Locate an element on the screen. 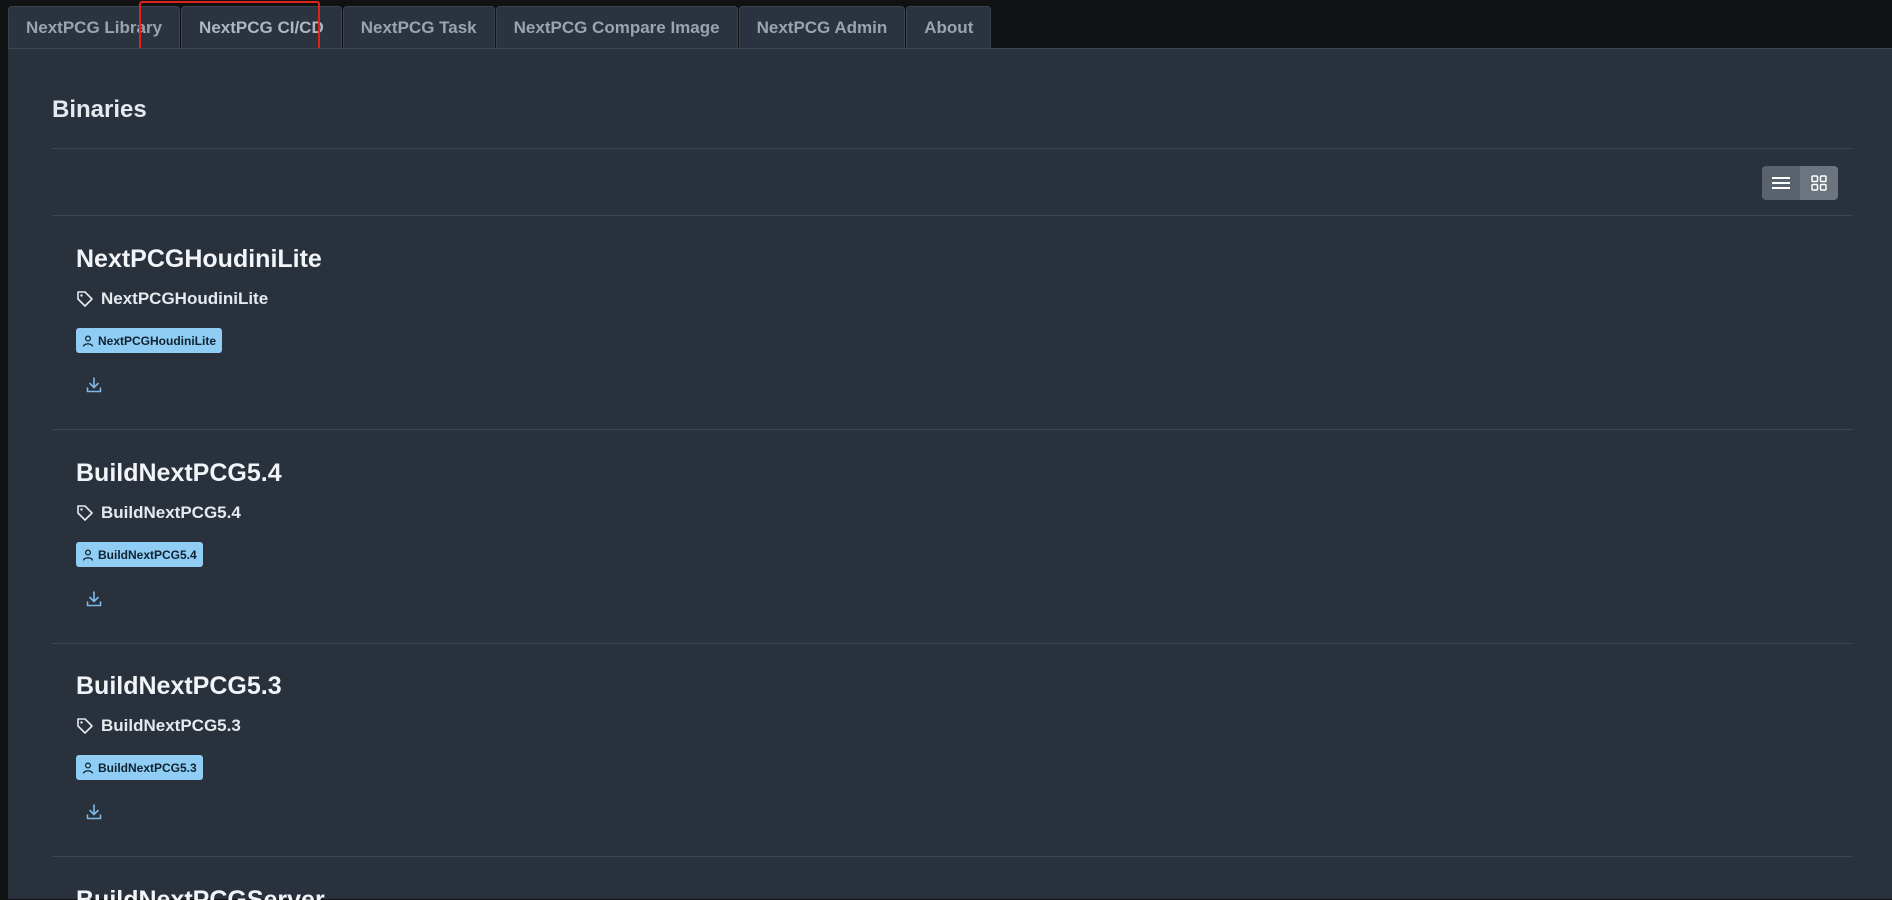  binary-title: BuildNextPCGServer is located at coordinates (200, 893).